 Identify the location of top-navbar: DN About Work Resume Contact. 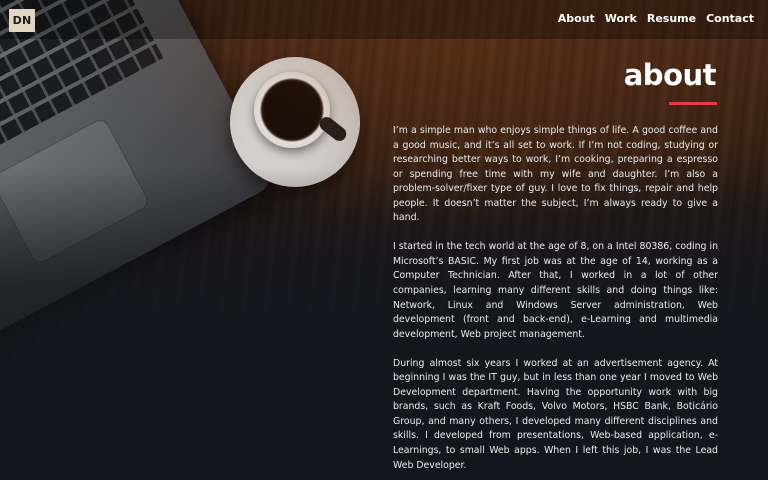
(384, 19).